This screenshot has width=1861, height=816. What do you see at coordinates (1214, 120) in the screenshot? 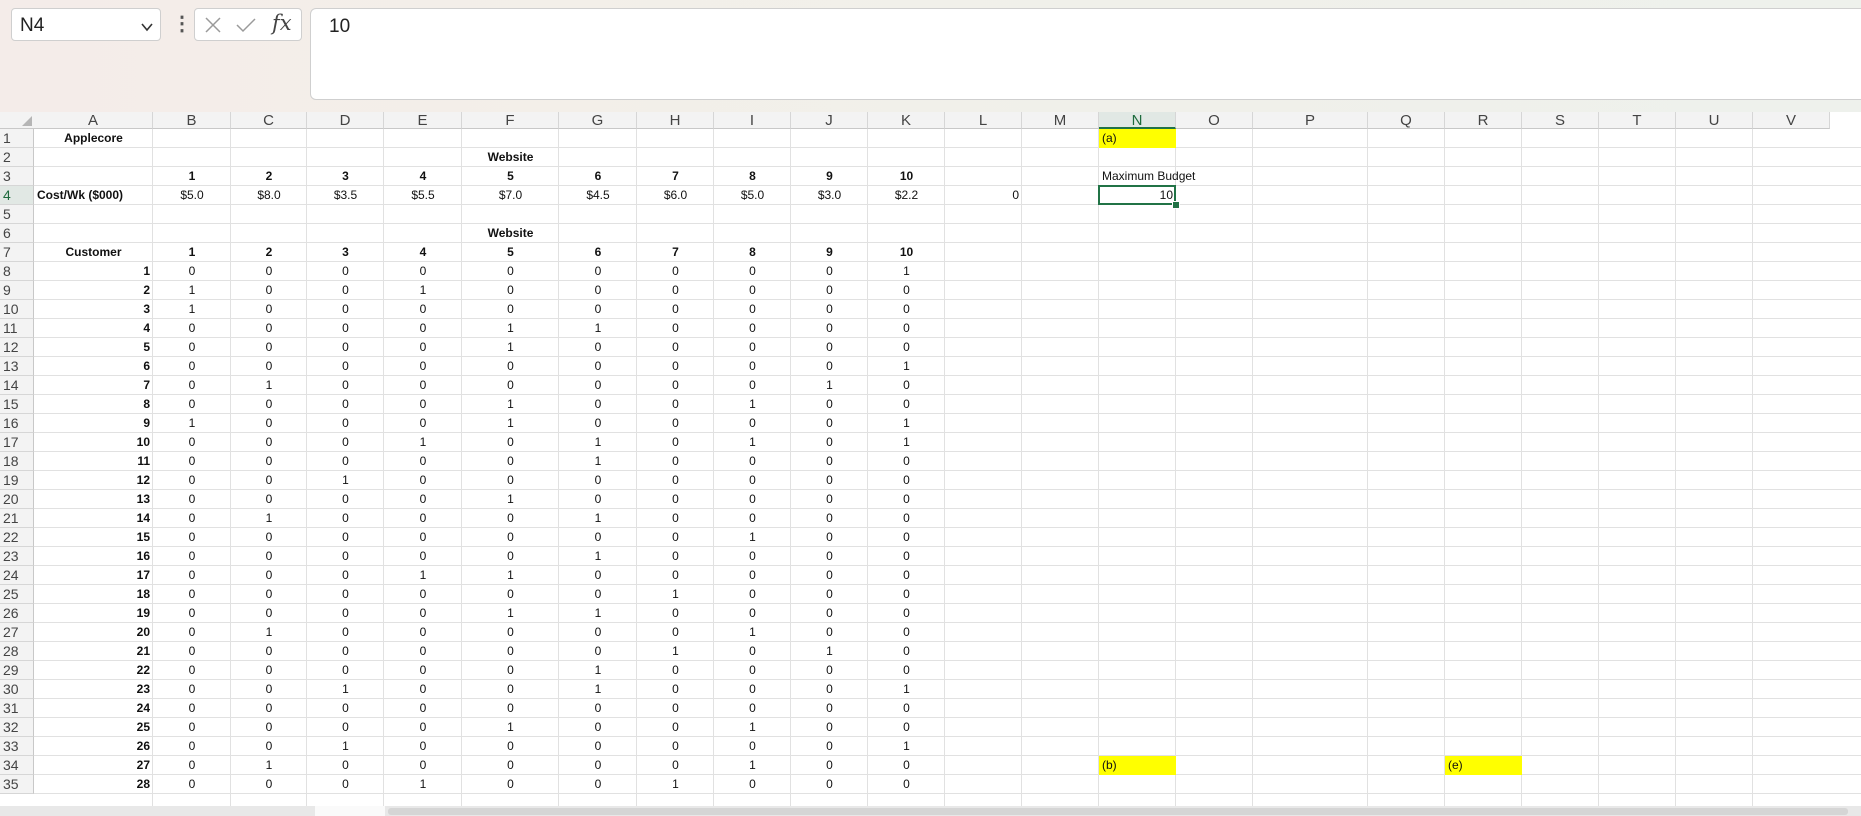
I see `column-header: O` at bounding box center [1214, 120].